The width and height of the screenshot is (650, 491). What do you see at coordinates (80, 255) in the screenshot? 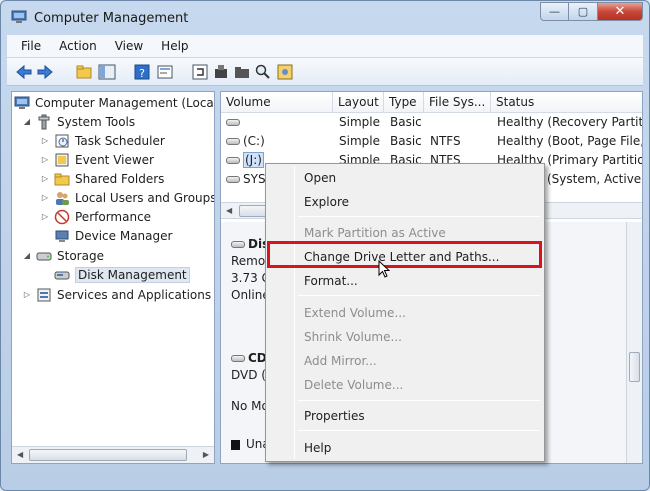
I see `tree-item-label: Storage` at bounding box center [80, 255].